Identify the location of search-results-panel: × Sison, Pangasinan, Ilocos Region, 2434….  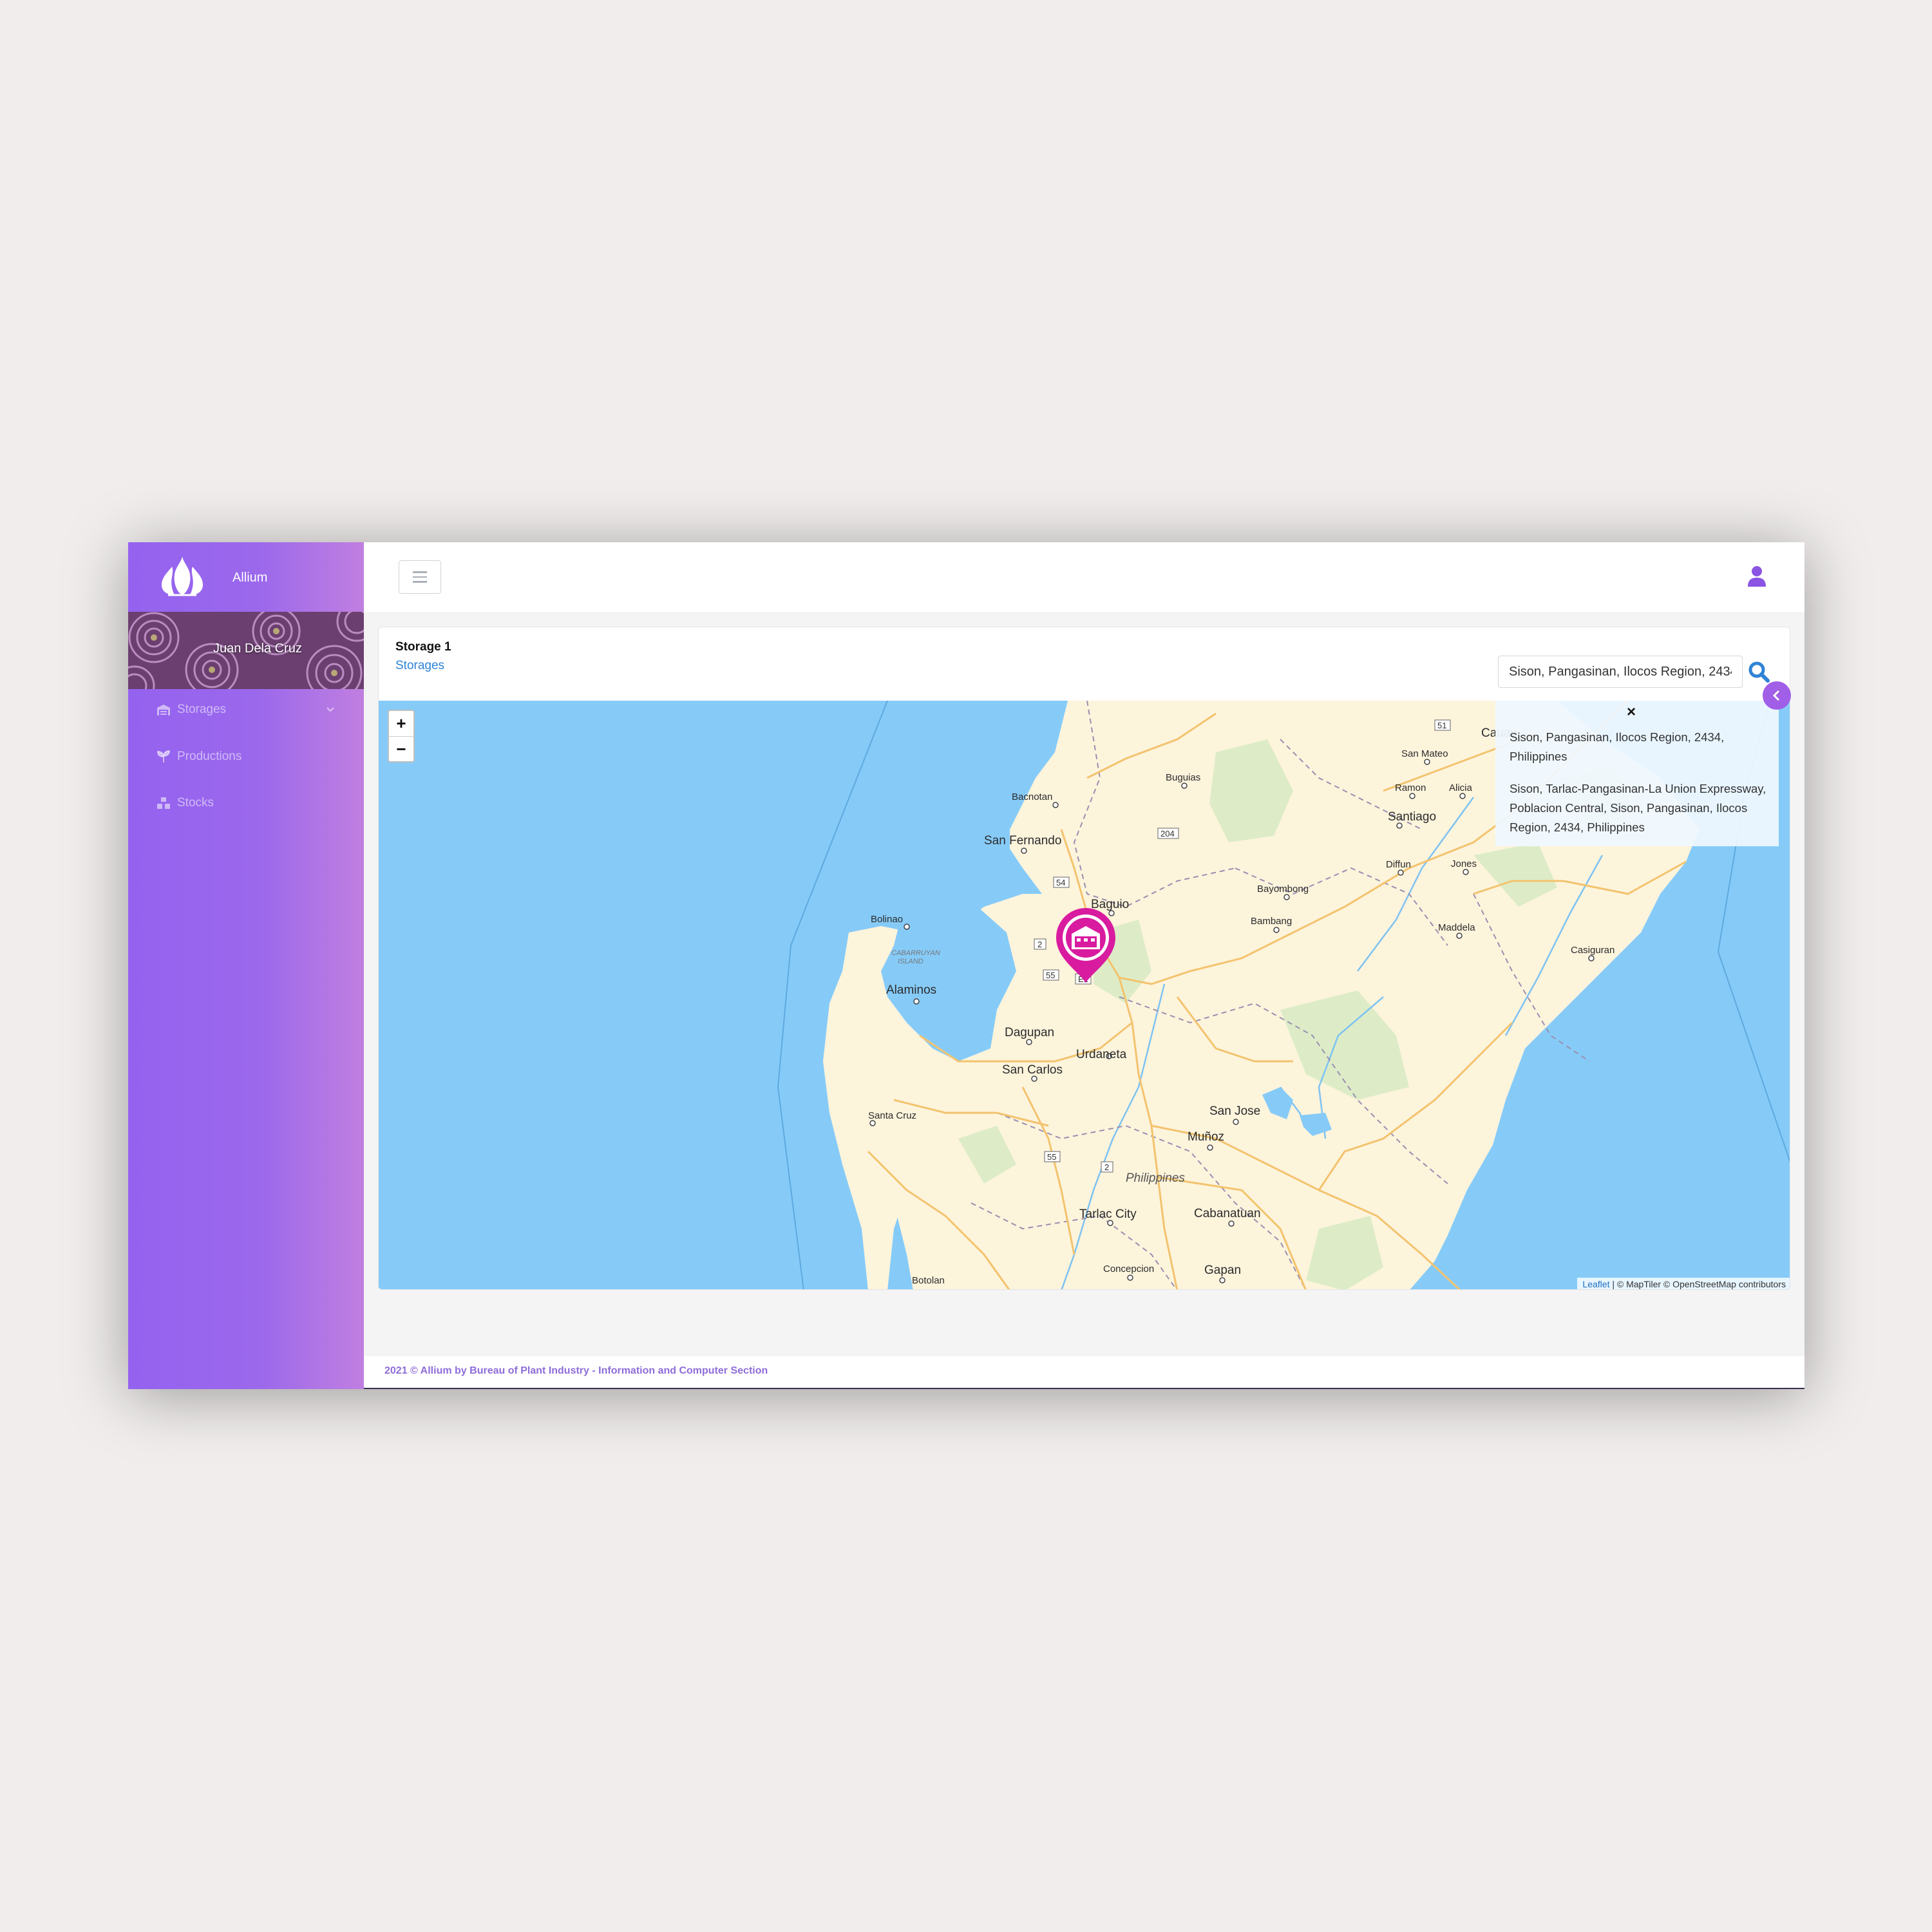
(1637, 774).